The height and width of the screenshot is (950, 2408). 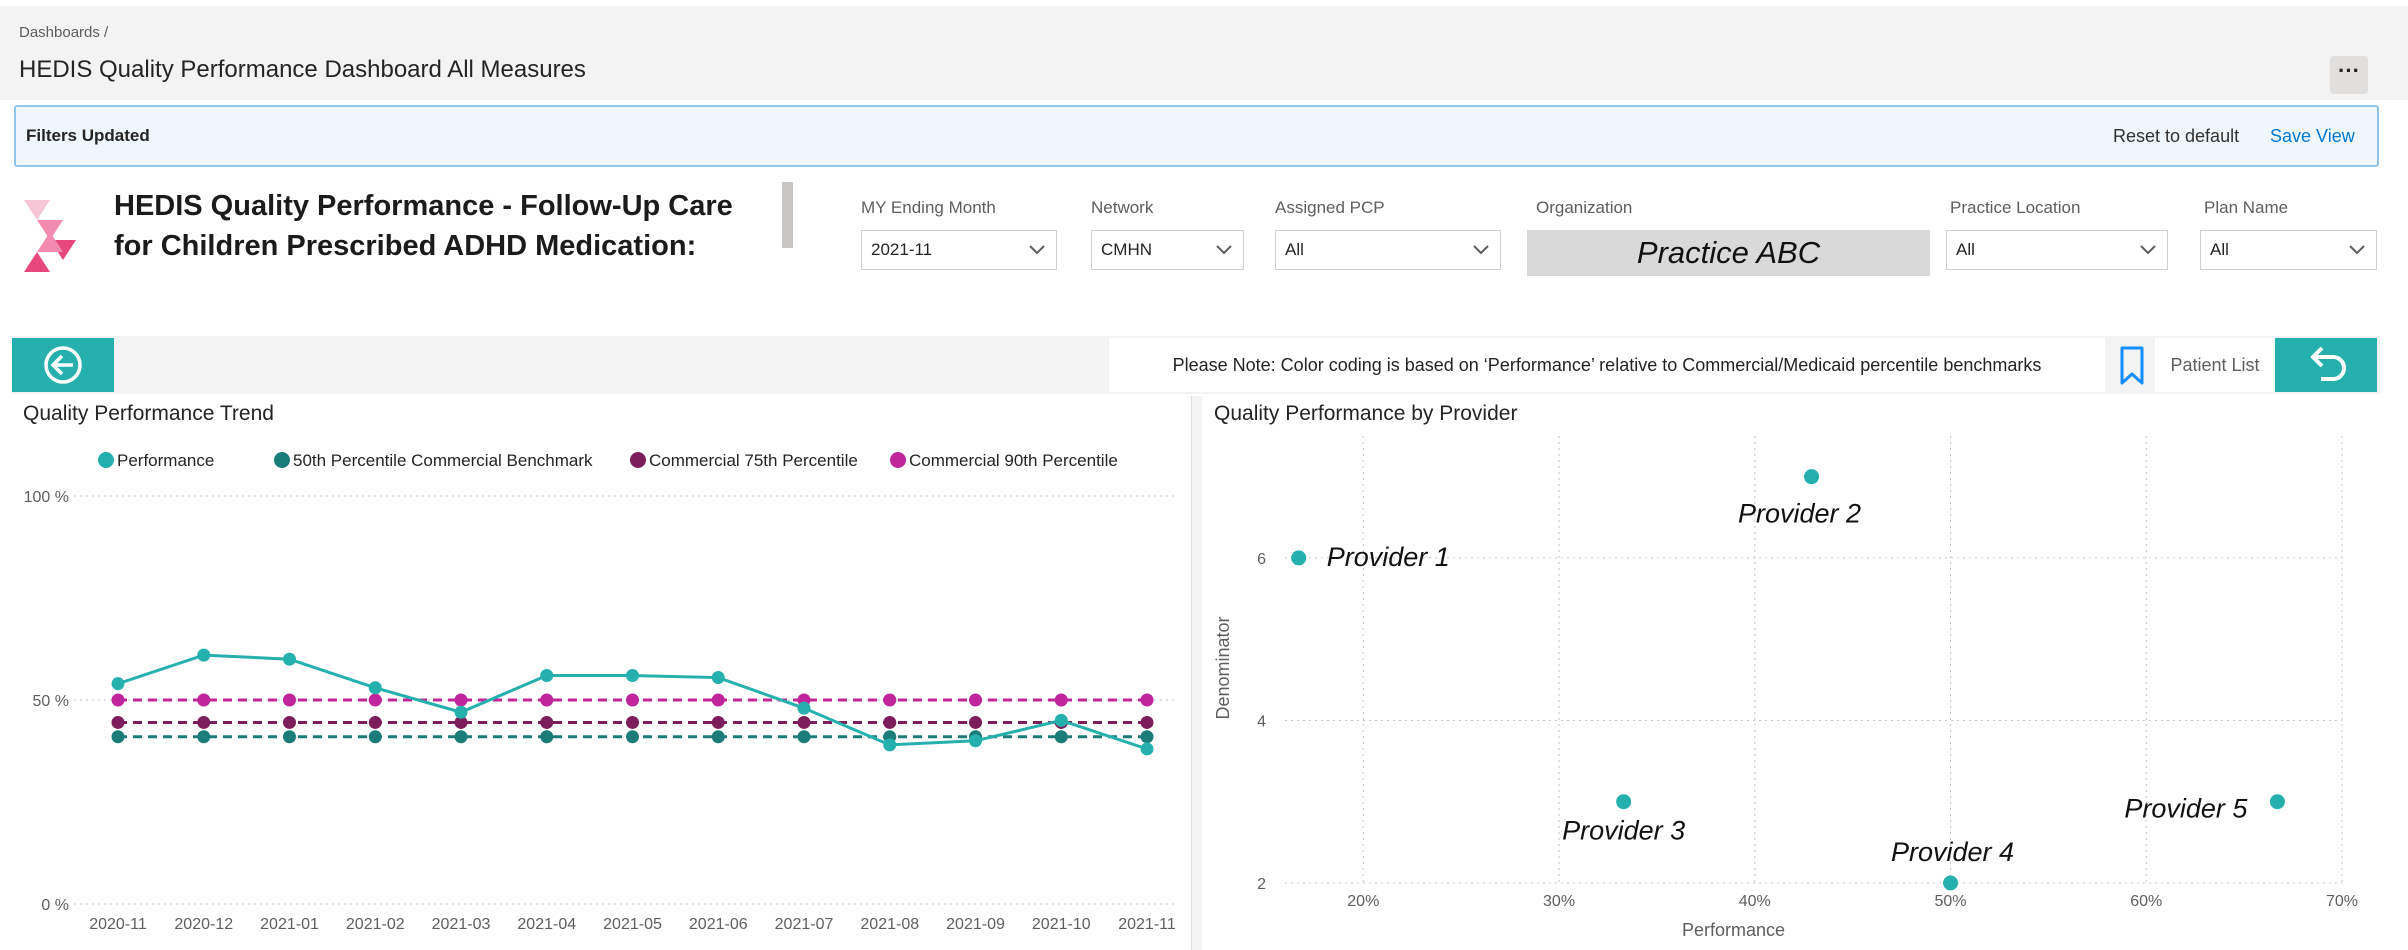 I want to click on x-tick-label: 2021-06, so click(x=718, y=924).